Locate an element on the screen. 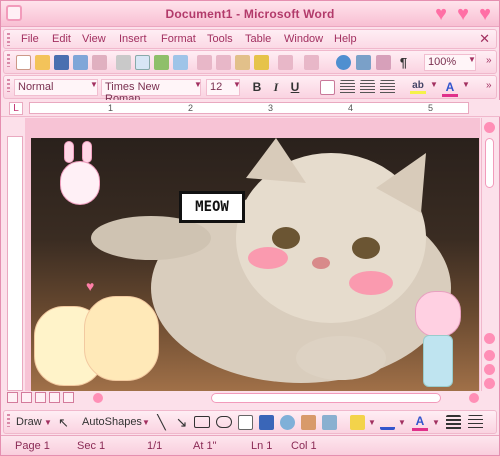  drawing-toolbar: Draw ▼ ↖ AutoShapes ▼ ╲ ↘ ▼ ▼ A ▼ is located at coordinates (250, 422).